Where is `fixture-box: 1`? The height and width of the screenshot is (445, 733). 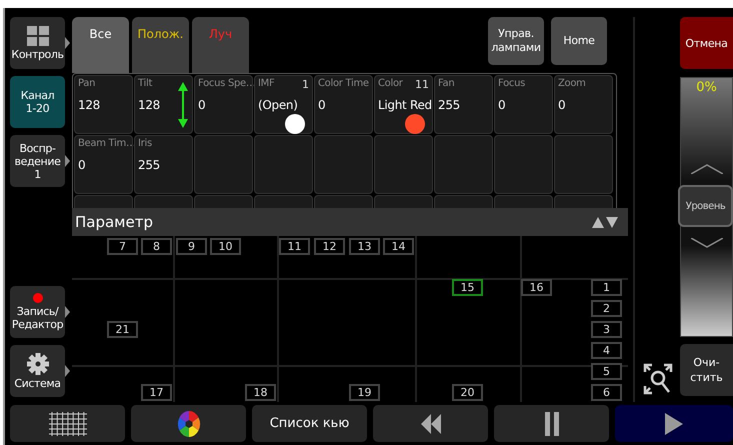 fixture-box: 1 is located at coordinates (606, 287).